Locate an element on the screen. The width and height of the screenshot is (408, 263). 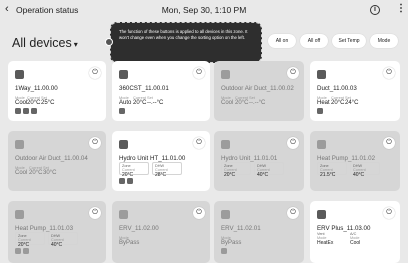
vent-mode-value: HeatEx is located at coordinates (325, 243).